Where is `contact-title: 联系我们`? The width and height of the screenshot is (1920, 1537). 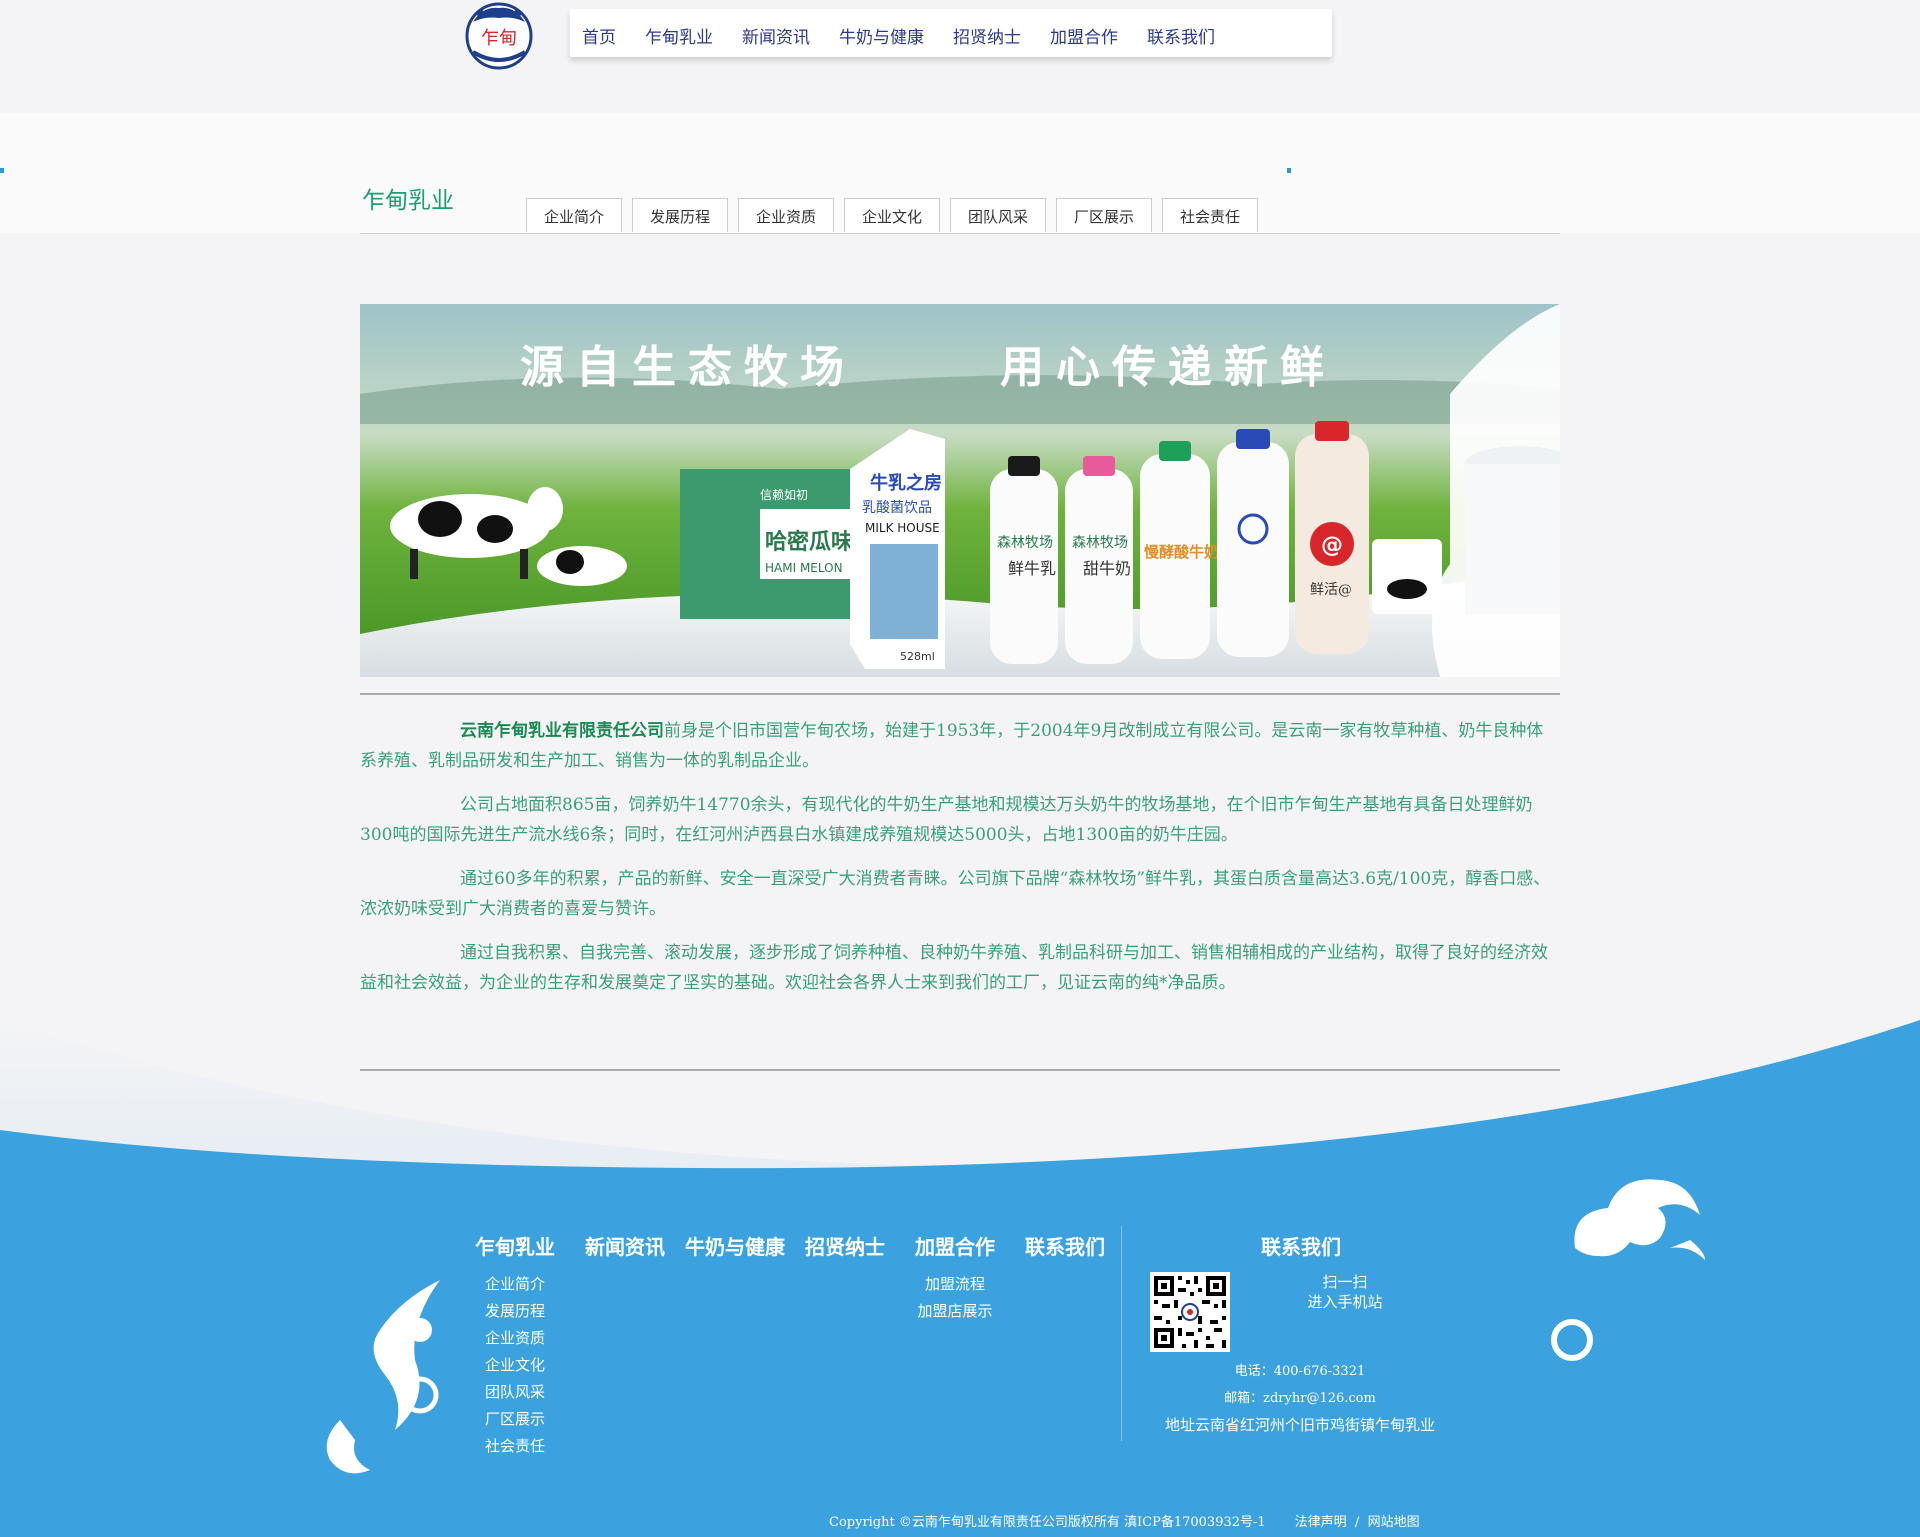 contact-title: 联系我们 is located at coordinates (1301, 1247).